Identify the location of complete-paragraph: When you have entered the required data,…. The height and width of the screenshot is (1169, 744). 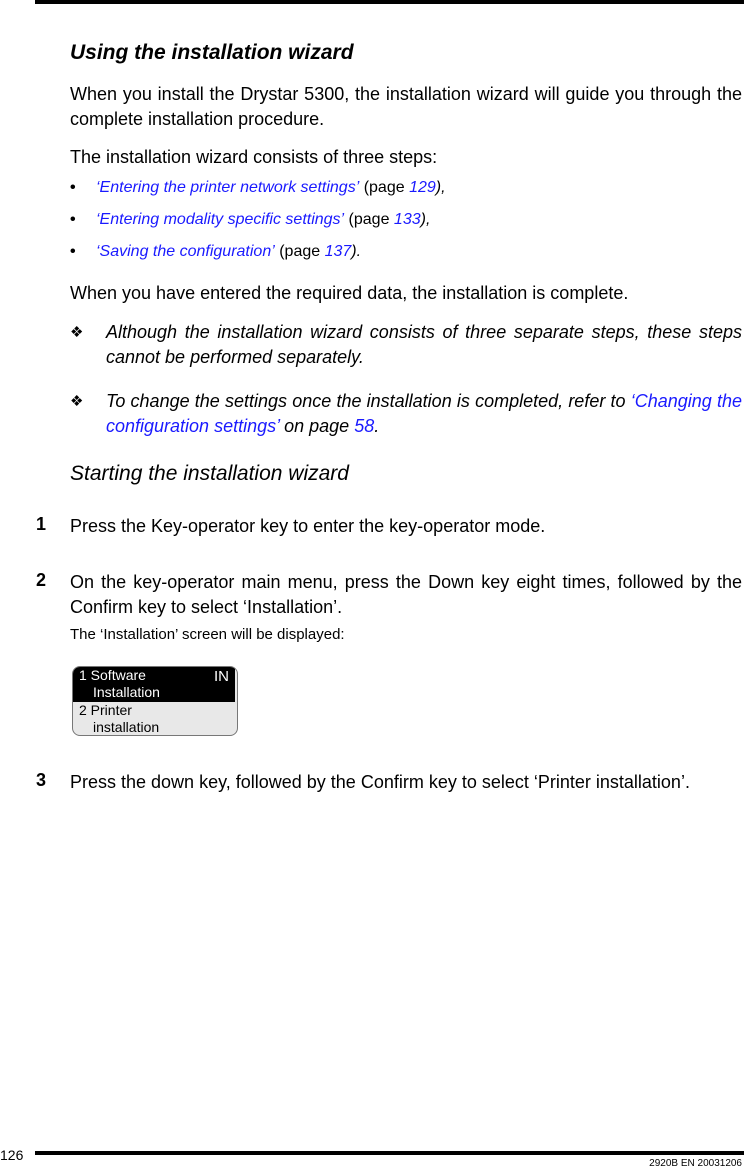
(349, 293).